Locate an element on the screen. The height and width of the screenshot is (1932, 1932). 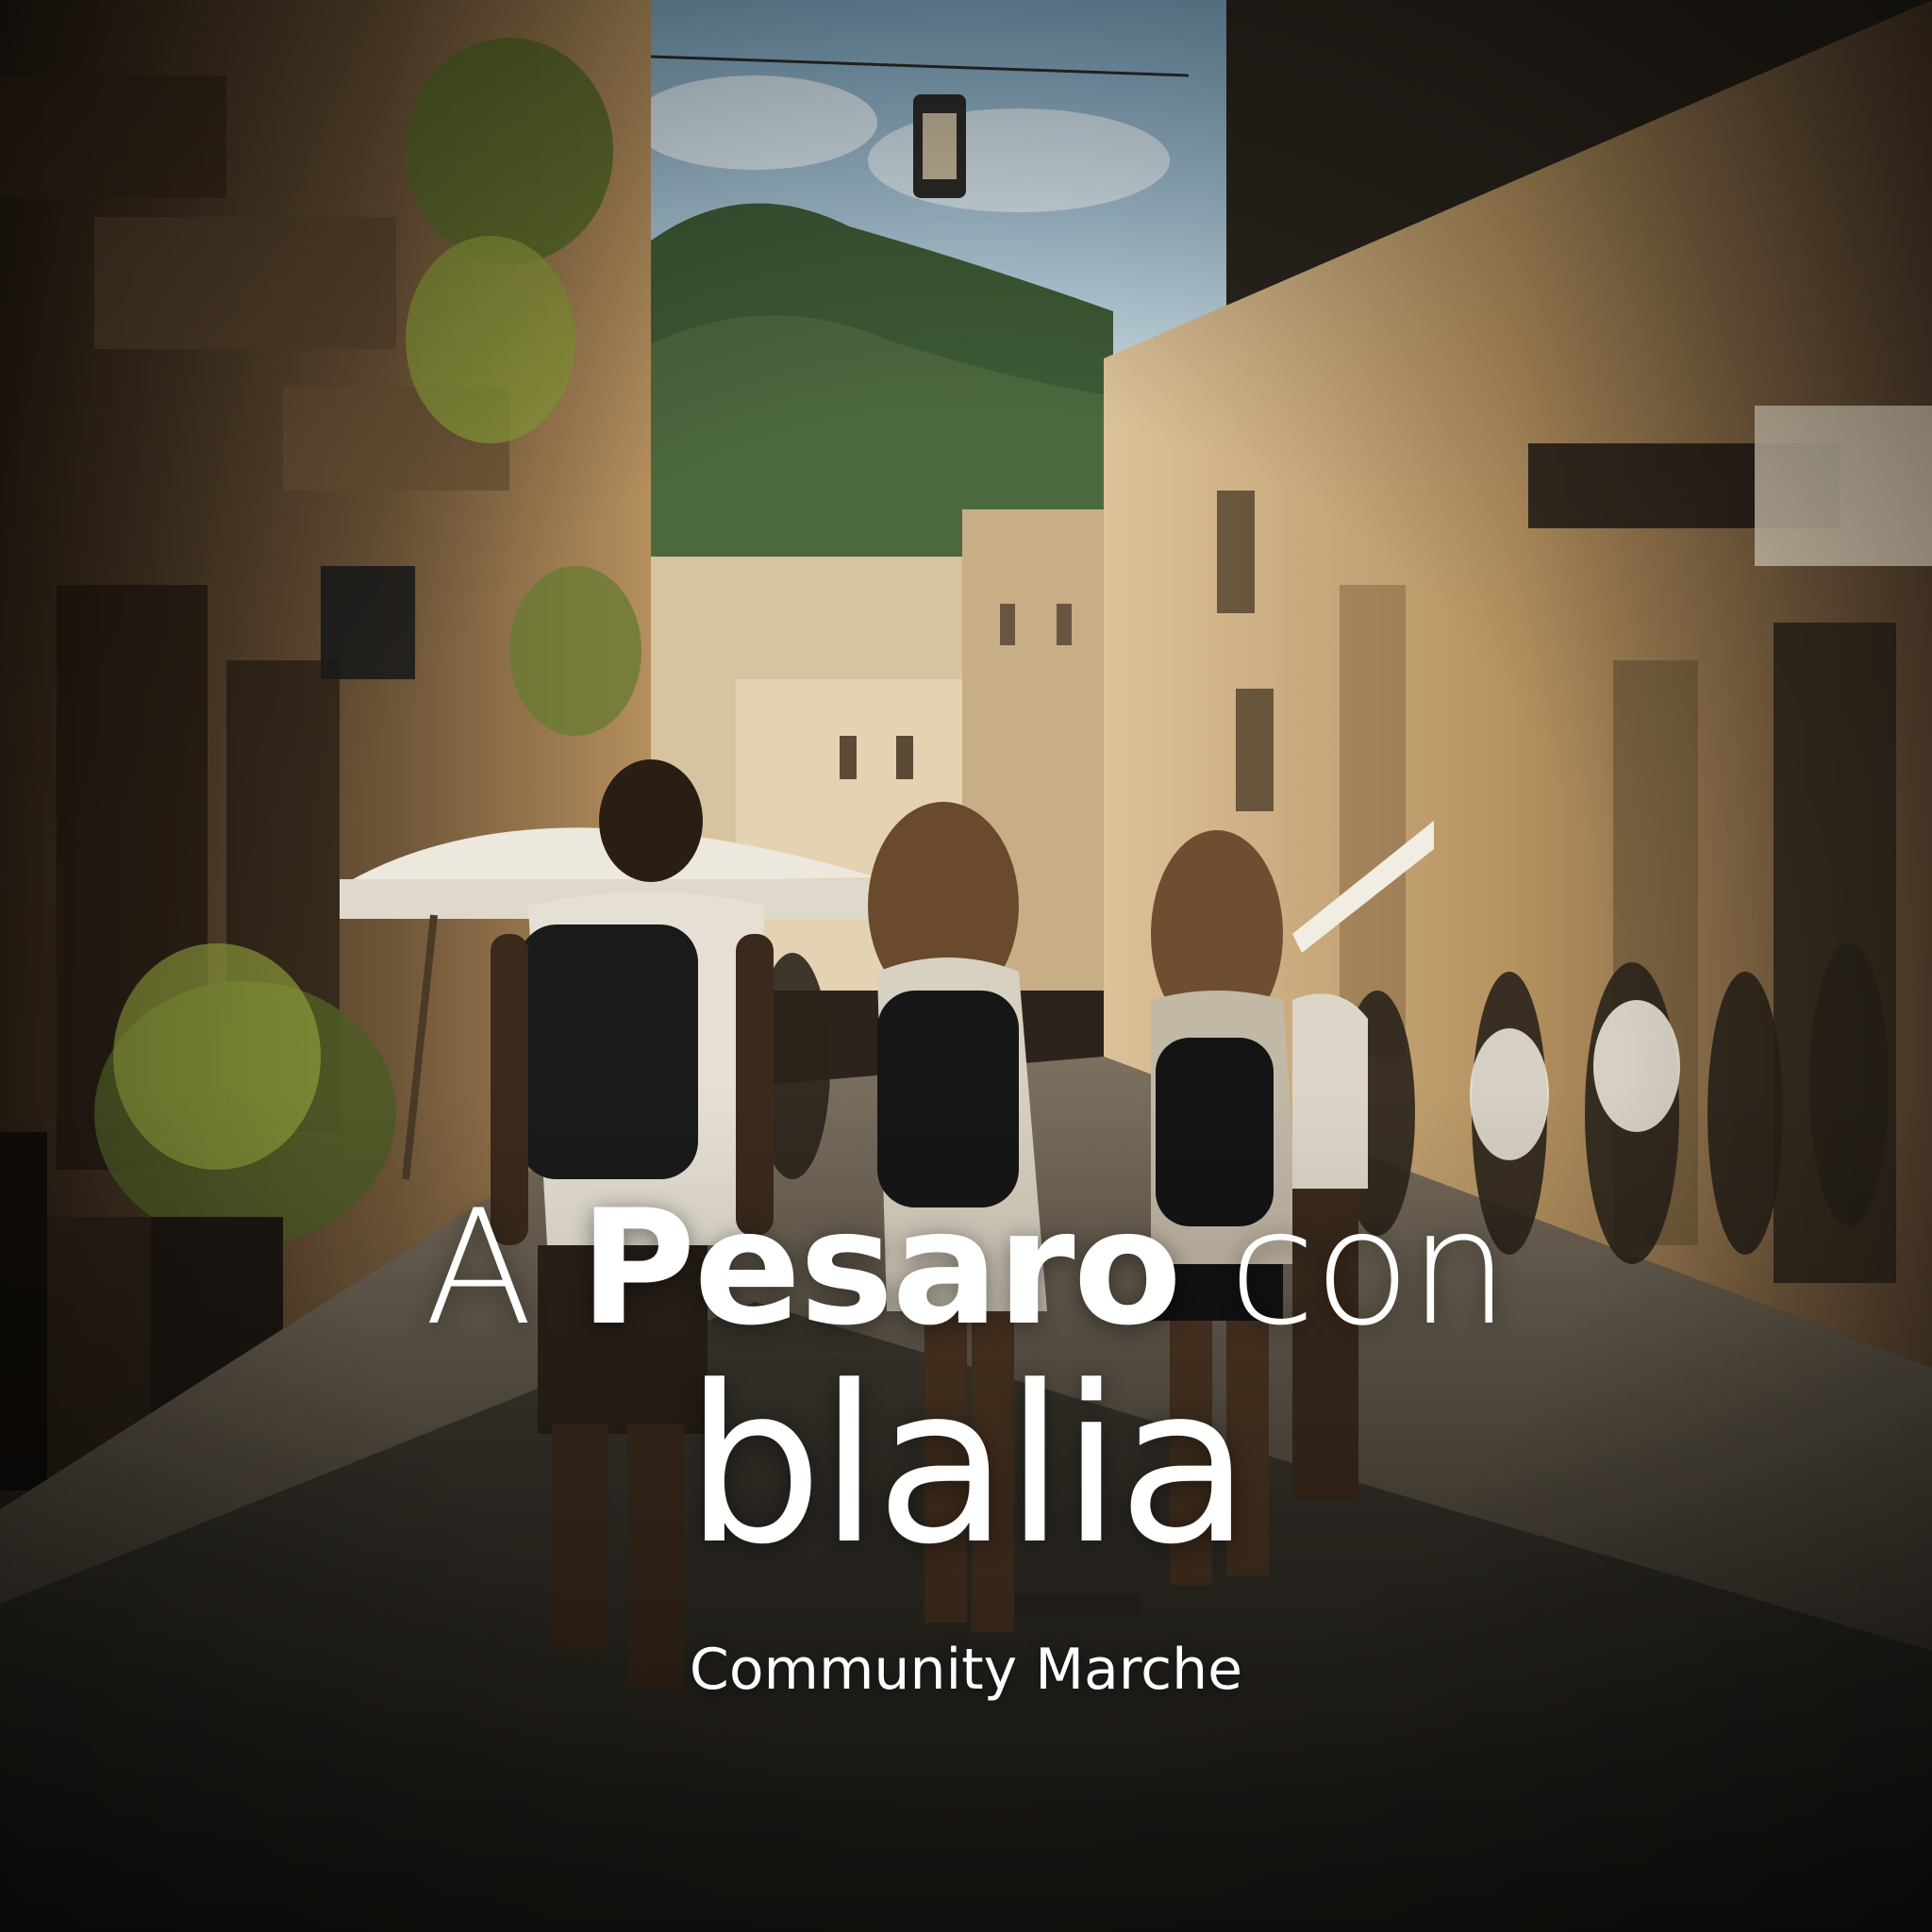
headline-word-a: A is located at coordinates (478, 1267).